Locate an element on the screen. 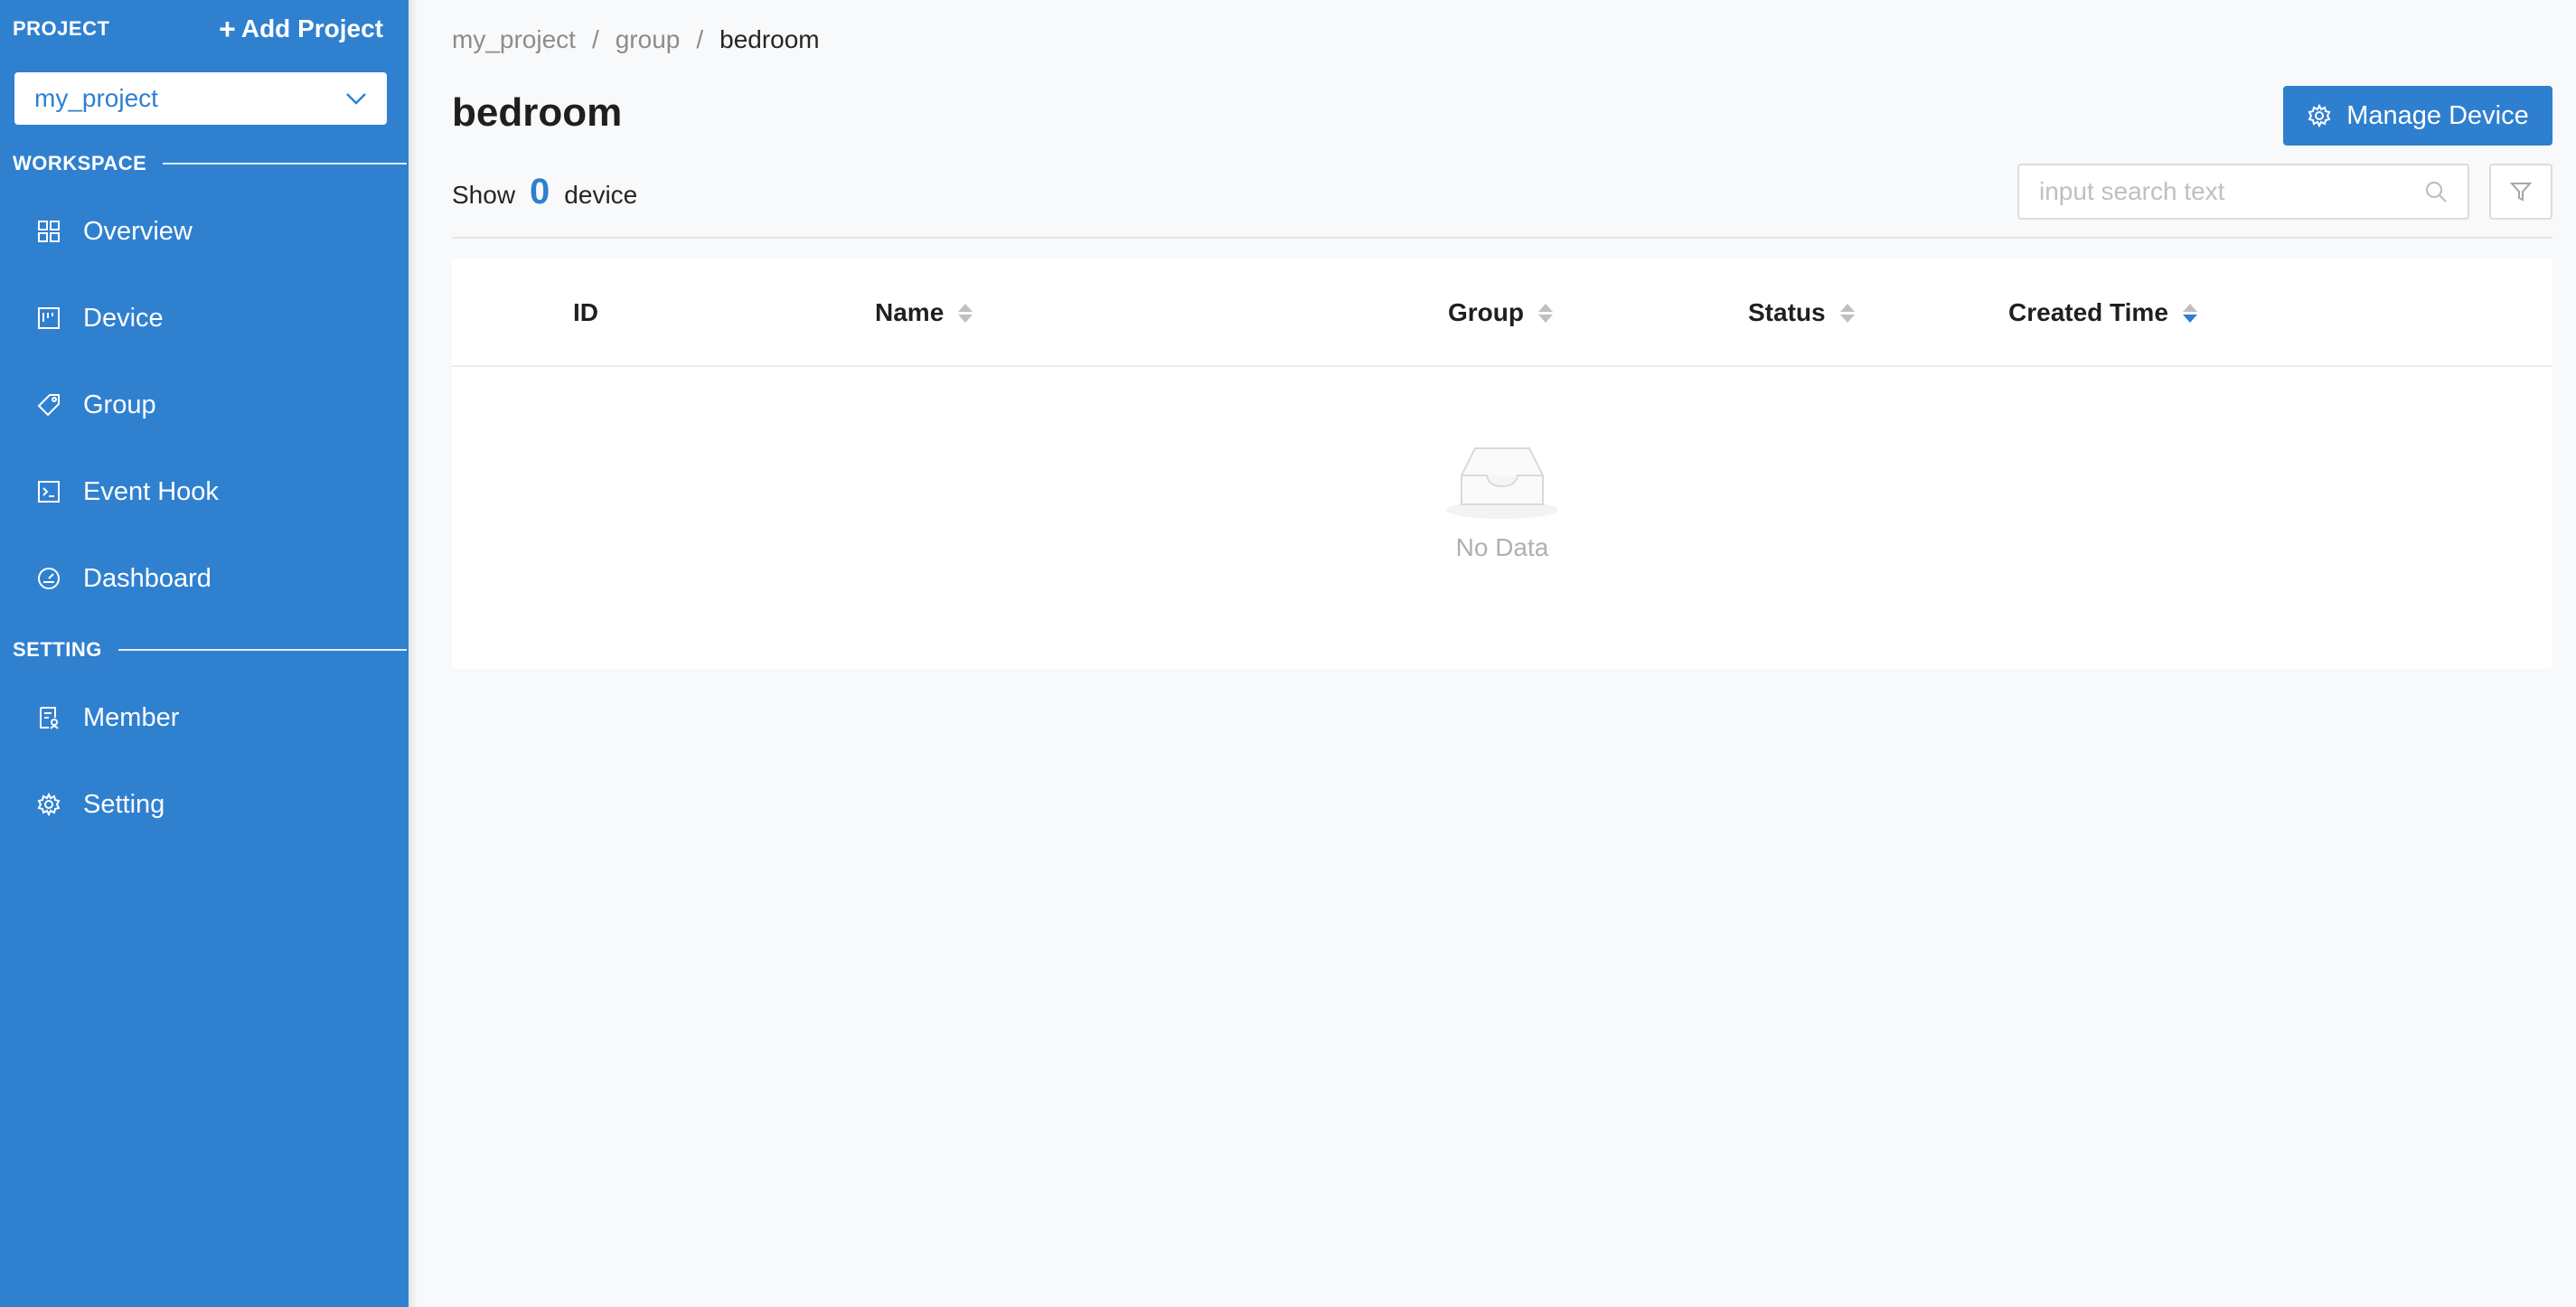 This screenshot has height=1307, width=2576. device-label: device is located at coordinates (601, 195).